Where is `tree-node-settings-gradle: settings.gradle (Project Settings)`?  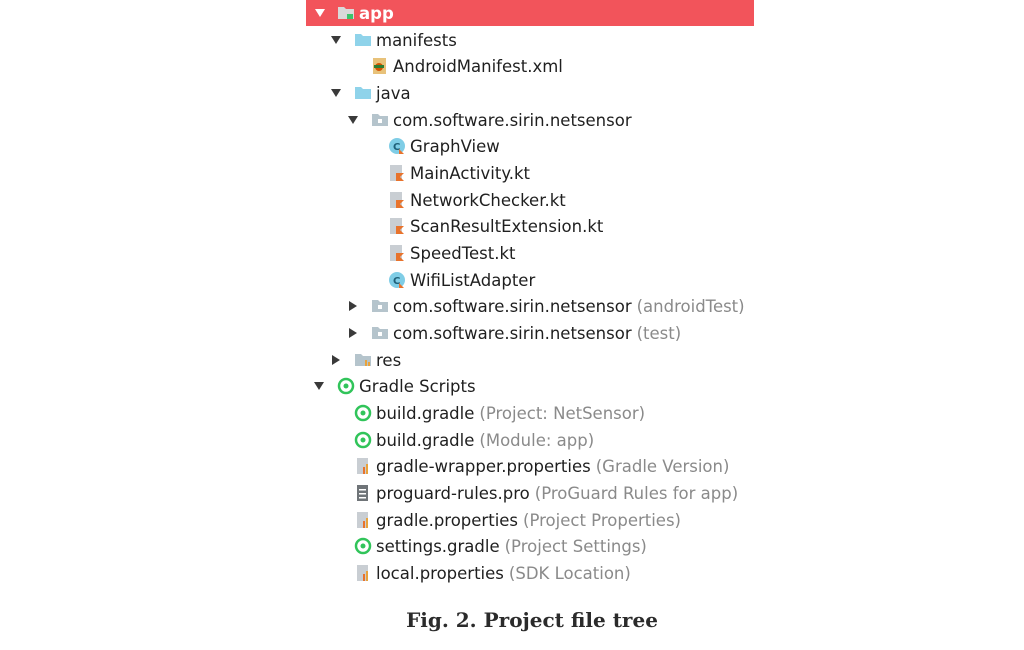
tree-node-settings-gradle: settings.gradle (Project Settings) is located at coordinates (530, 546).